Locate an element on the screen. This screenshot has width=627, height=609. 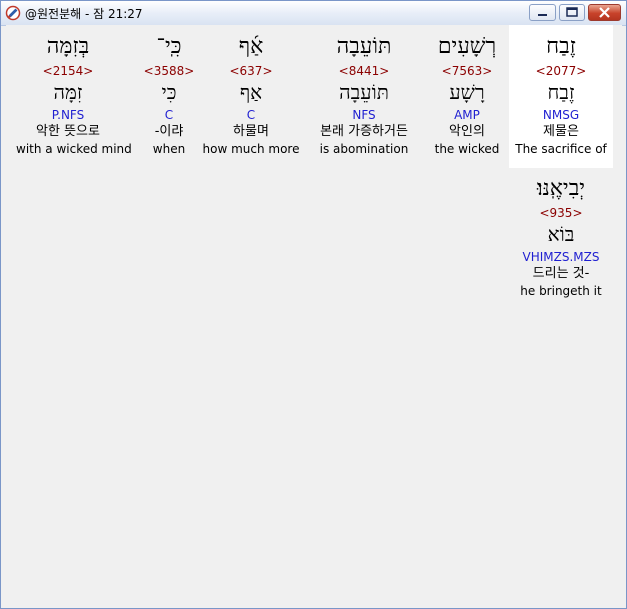
english-gloss: he bringeth it is located at coordinates (561, 291).